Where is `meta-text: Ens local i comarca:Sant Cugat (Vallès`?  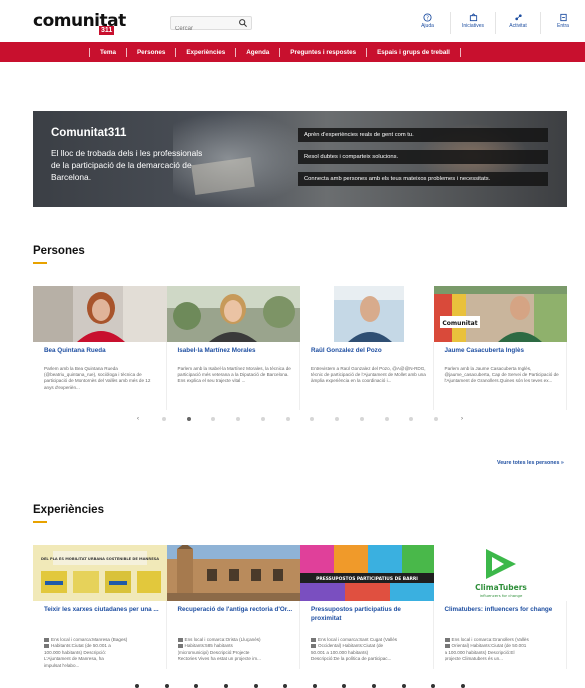 meta-text: Ens local i comarca:Sant Cugat (Vallès is located at coordinates (358, 639).